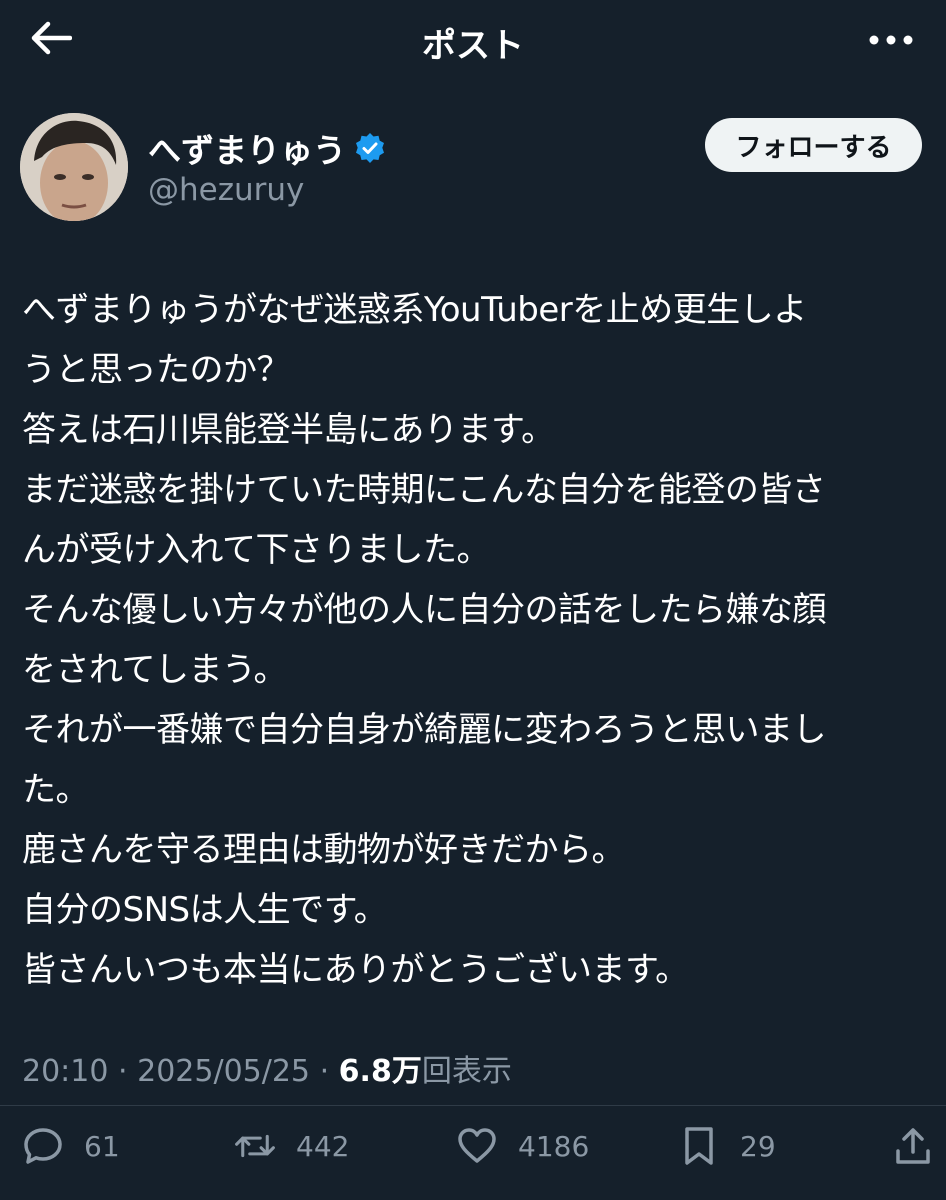  I want to click on post-line: た。, so click(56, 790).